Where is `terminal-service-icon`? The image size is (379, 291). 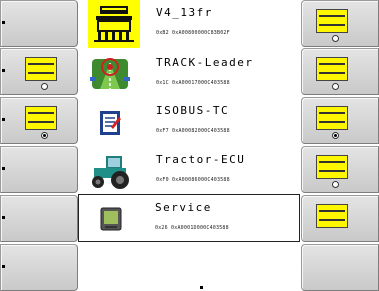
terminal-service-icon is located at coordinates (111, 219).